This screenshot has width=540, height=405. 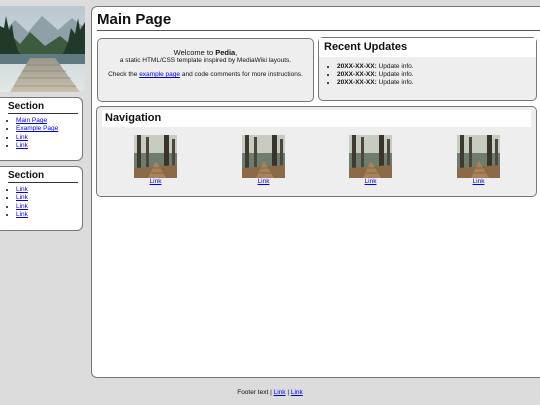 I want to click on page-title: Main Page, so click(x=318, y=21).